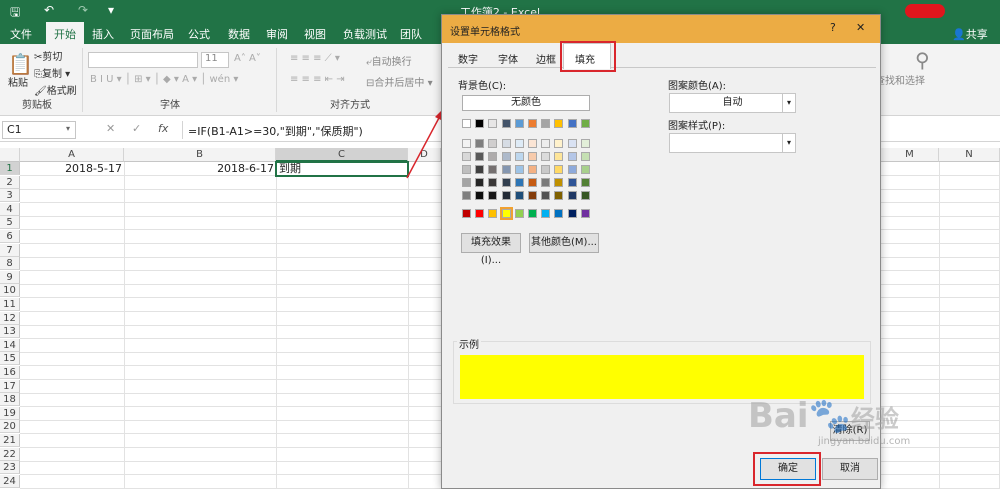 The width and height of the screenshot is (1000, 489). I want to click on select-all-corner, so click(10, 155).